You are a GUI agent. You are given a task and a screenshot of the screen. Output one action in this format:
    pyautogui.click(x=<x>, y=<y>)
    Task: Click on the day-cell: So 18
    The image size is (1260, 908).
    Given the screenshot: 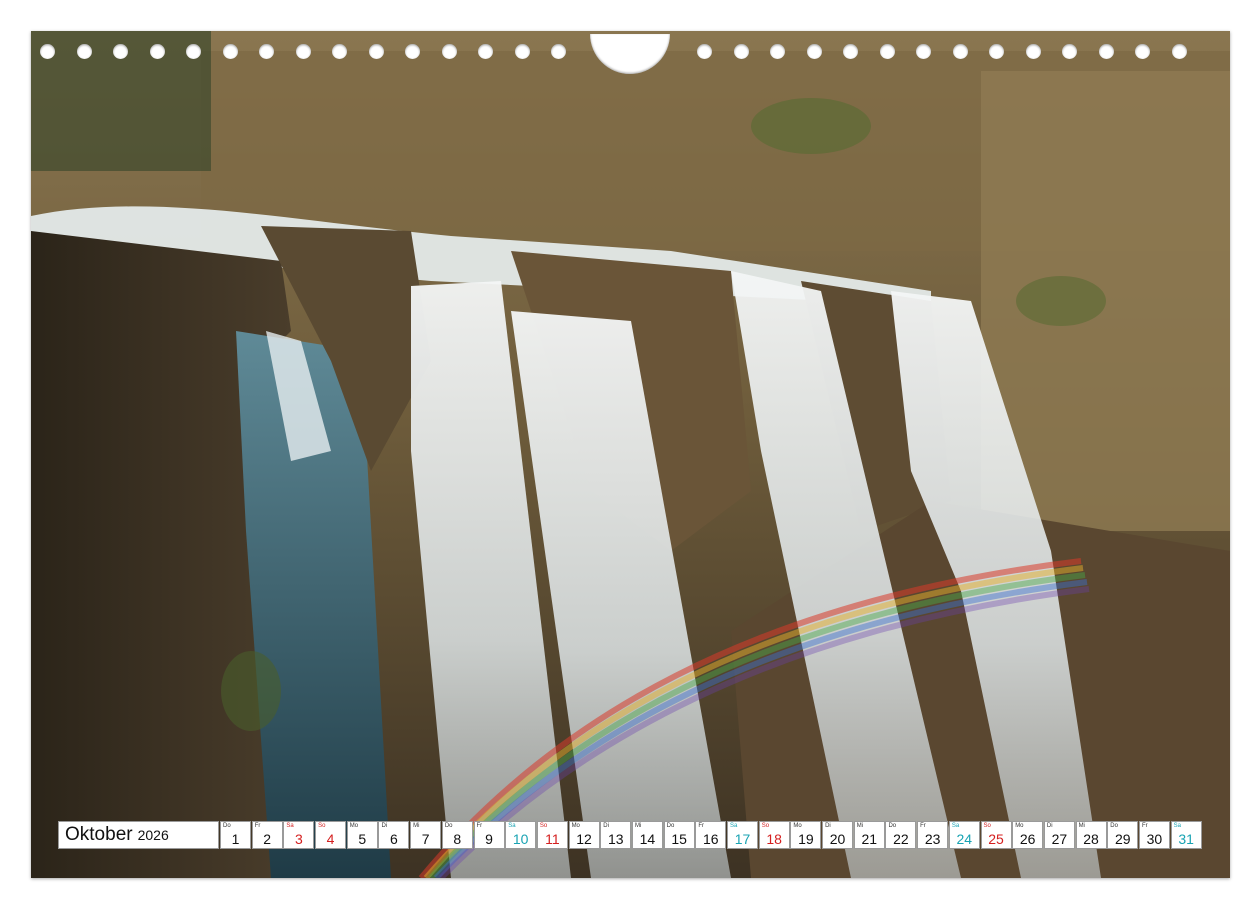 What is the action you would take?
    pyautogui.click(x=774, y=835)
    